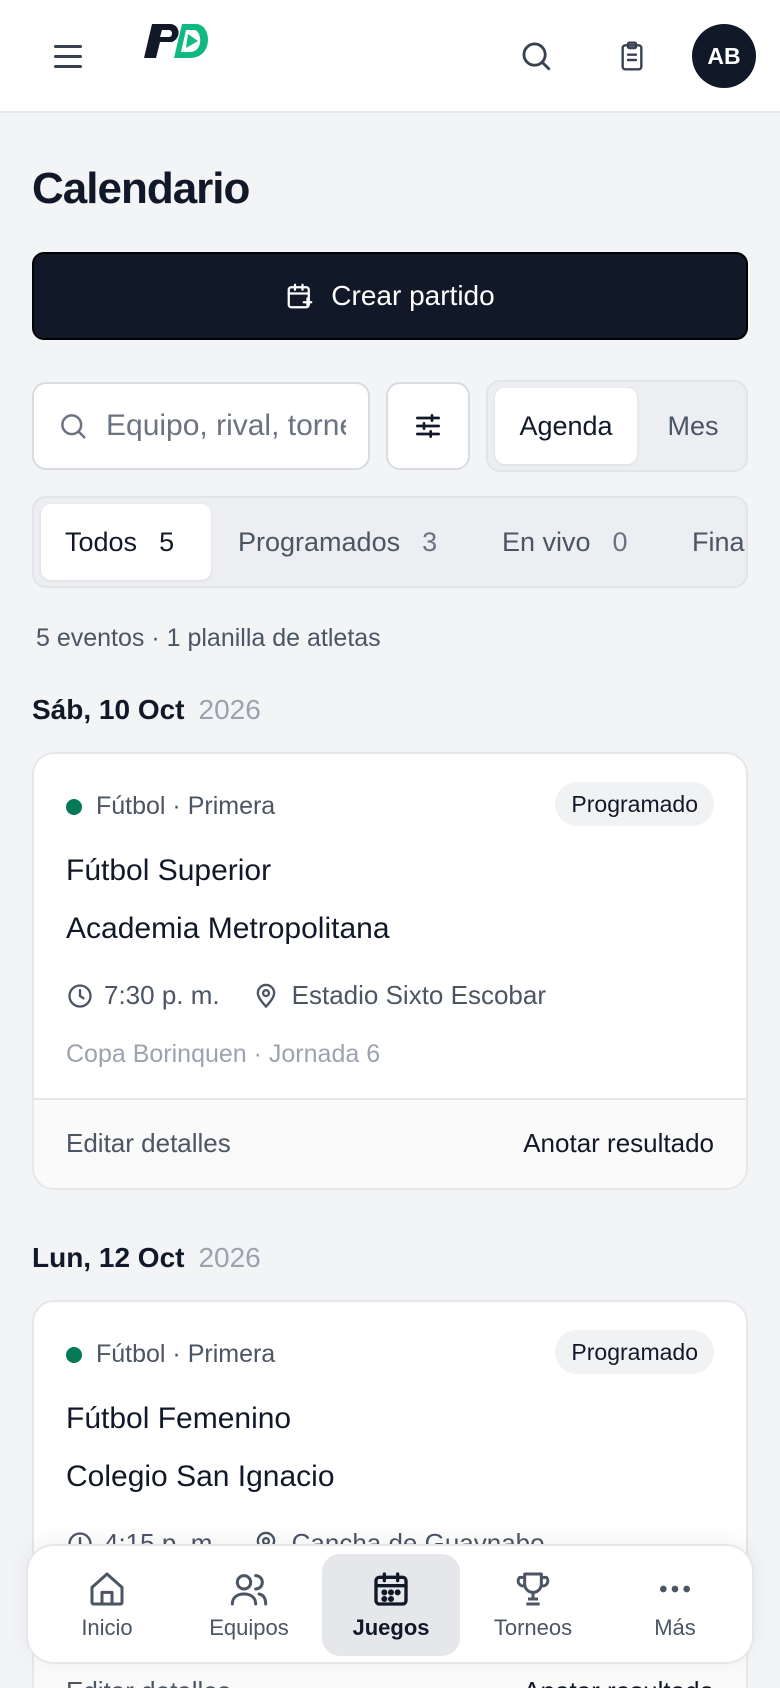 The height and width of the screenshot is (1688, 780). Describe the element at coordinates (533, 1589) in the screenshot. I see `trophy-icon` at that location.